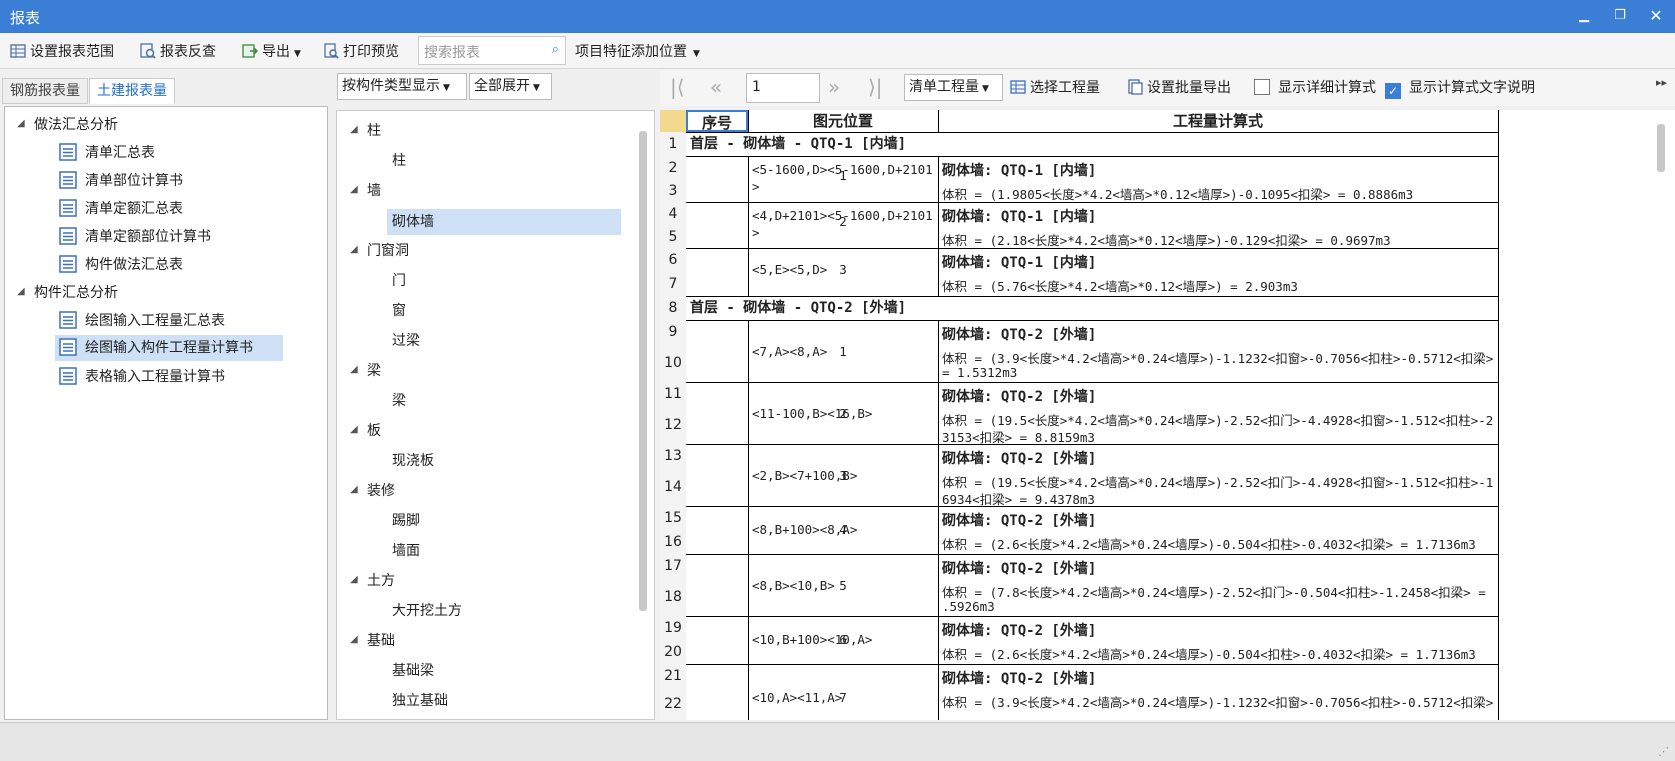 This screenshot has width=1675, height=761. What do you see at coordinates (134, 209) in the screenshot?
I see `tree-item-label: 清单定额汇总表` at bounding box center [134, 209].